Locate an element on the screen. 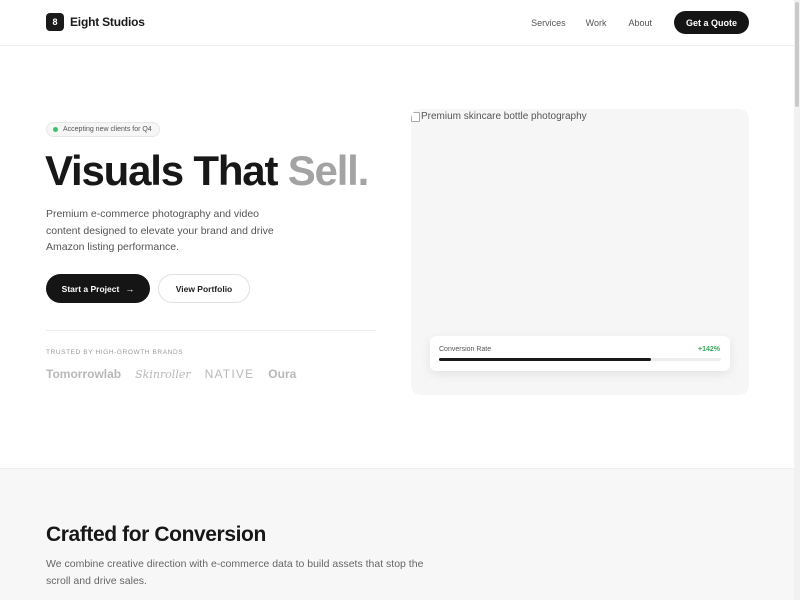 The image size is (800, 600). image-alt-text: Premium skincare bottle photography is located at coordinates (504, 116).